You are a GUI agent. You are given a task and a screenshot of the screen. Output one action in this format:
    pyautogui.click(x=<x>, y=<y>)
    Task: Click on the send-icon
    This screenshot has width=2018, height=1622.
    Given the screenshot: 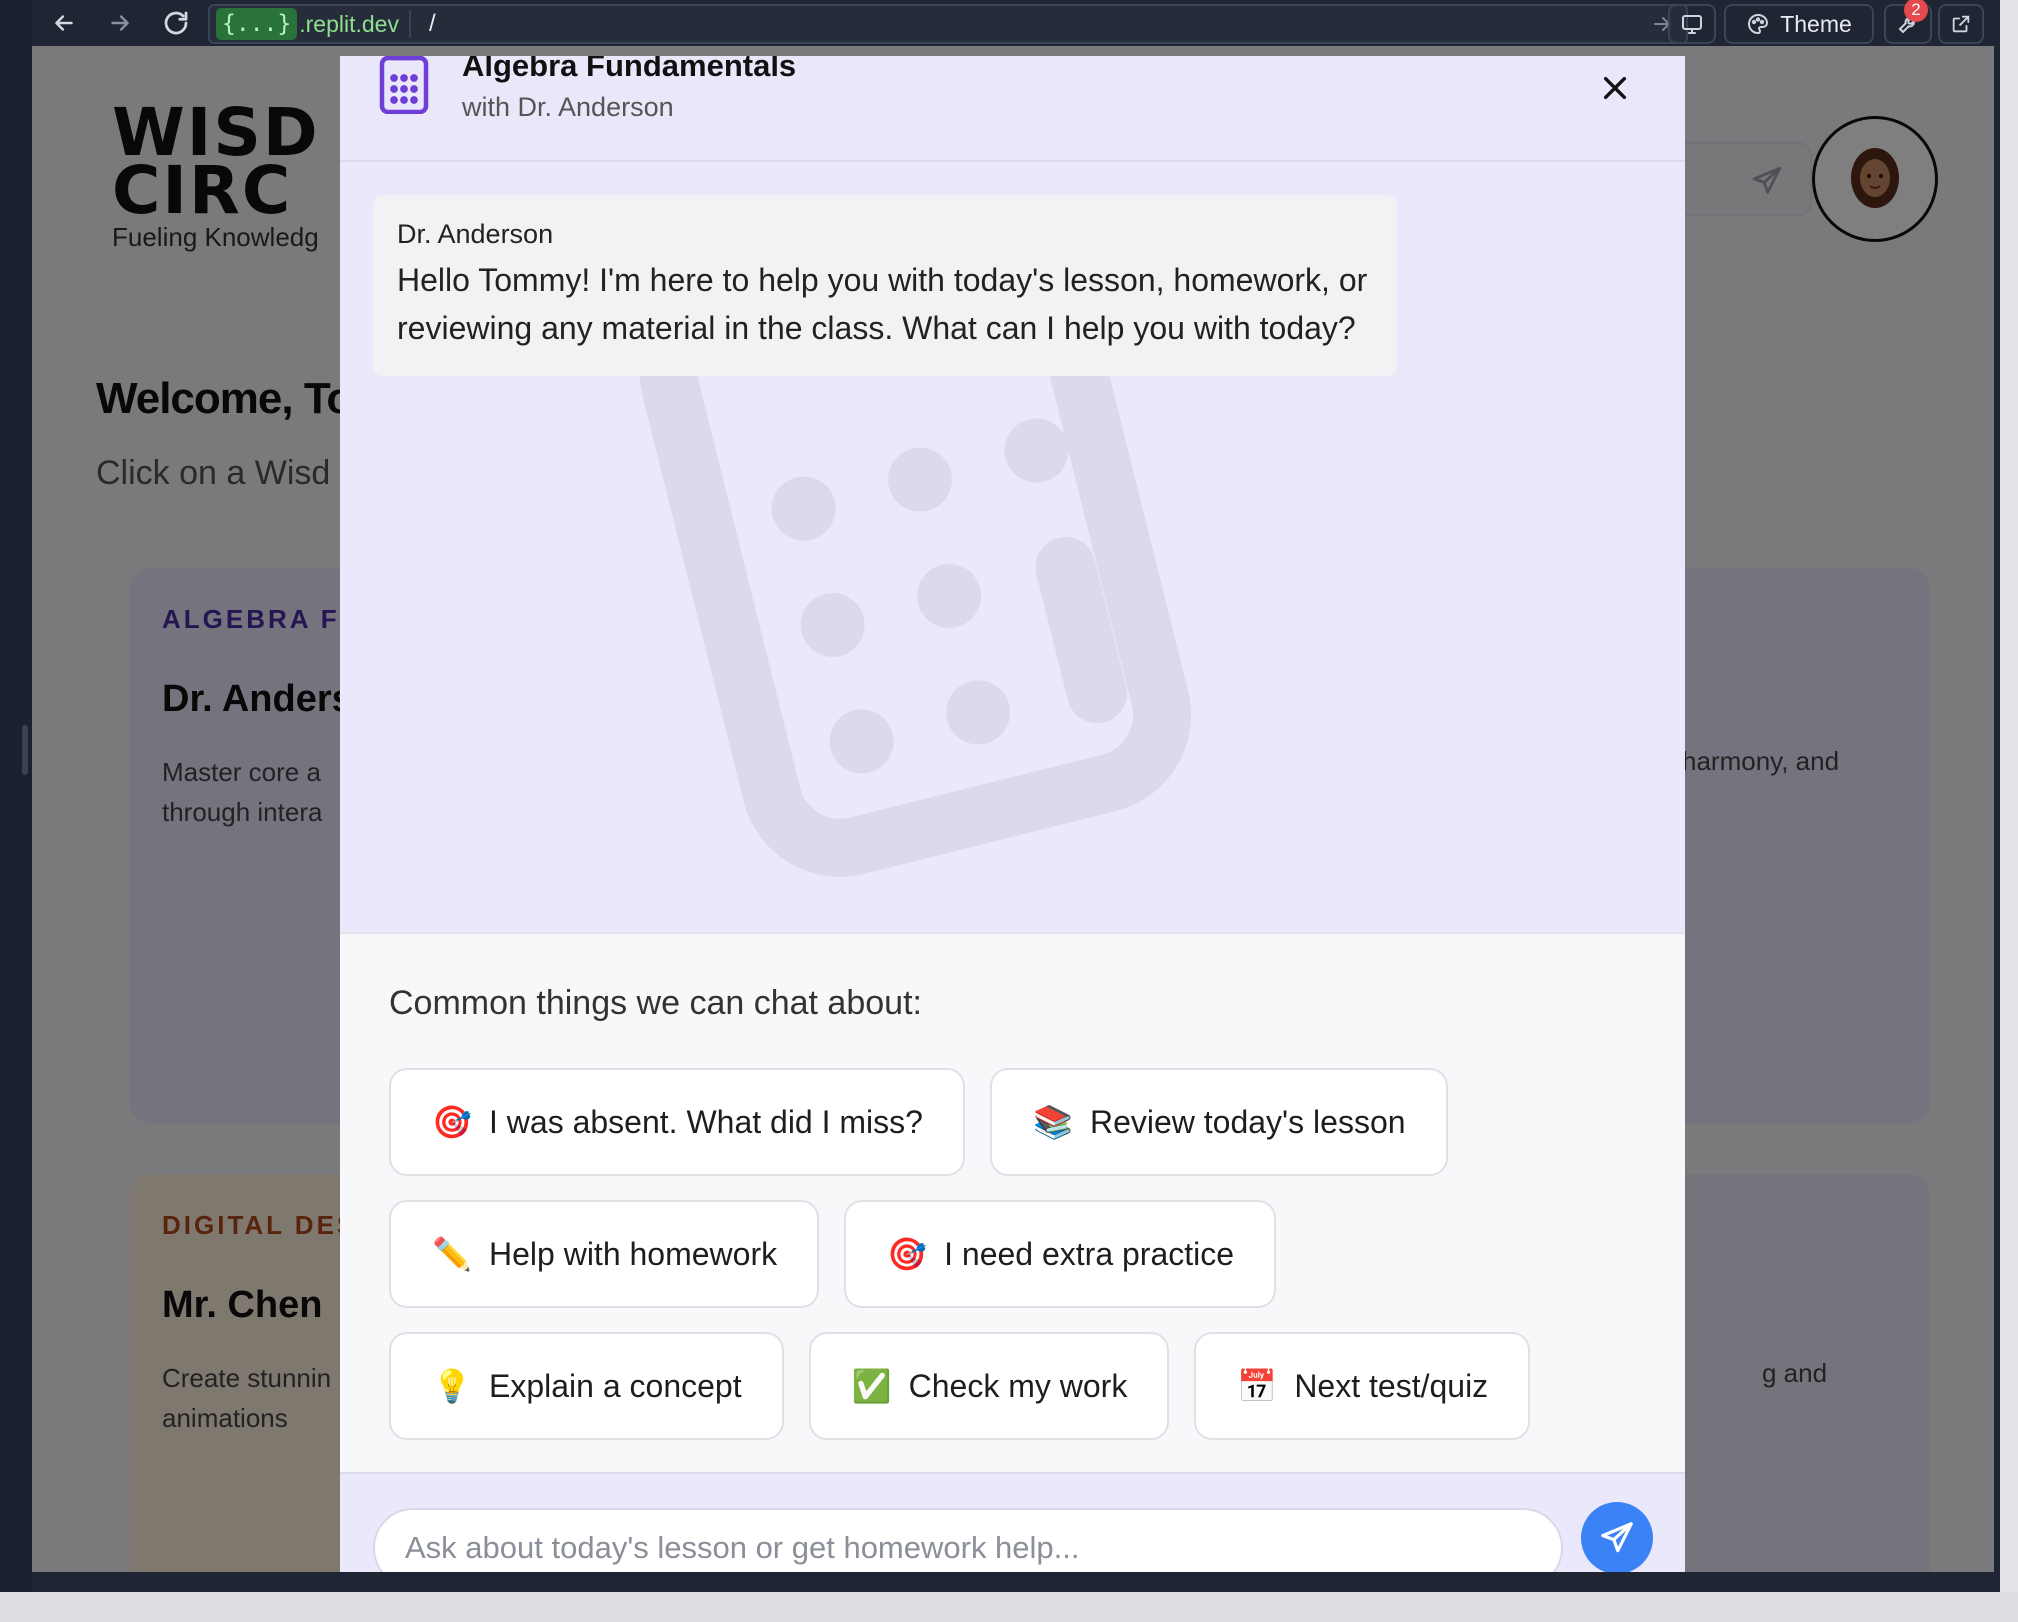 What is the action you would take?
    pyautogui.click(x=1617, y=1537)
    